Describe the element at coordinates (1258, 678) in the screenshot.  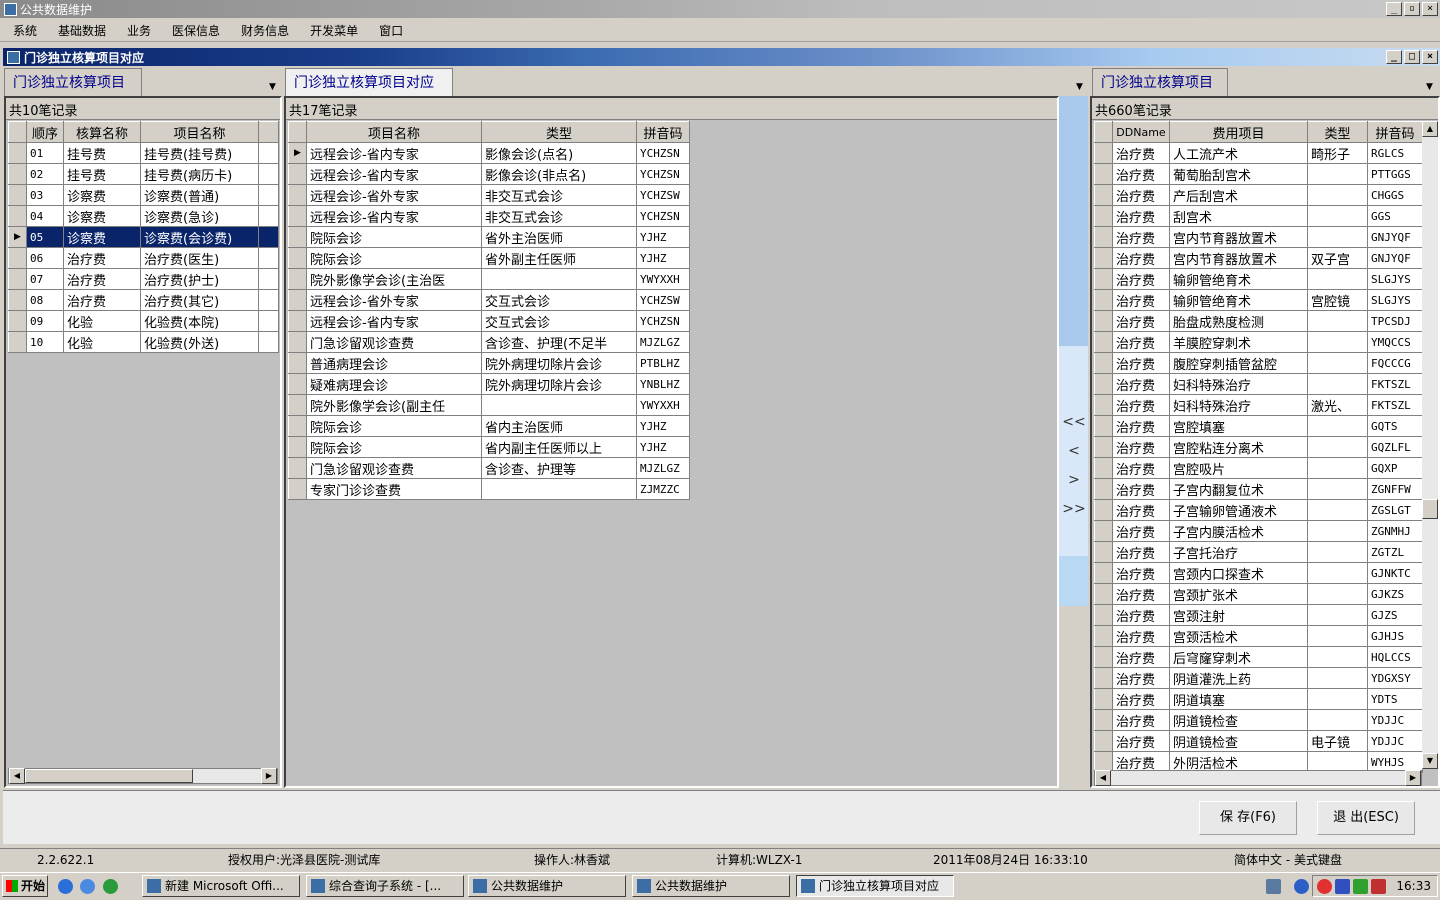
I see `table-row: 治疗费 阴道灌洗上药 YDGXSY` at that location.